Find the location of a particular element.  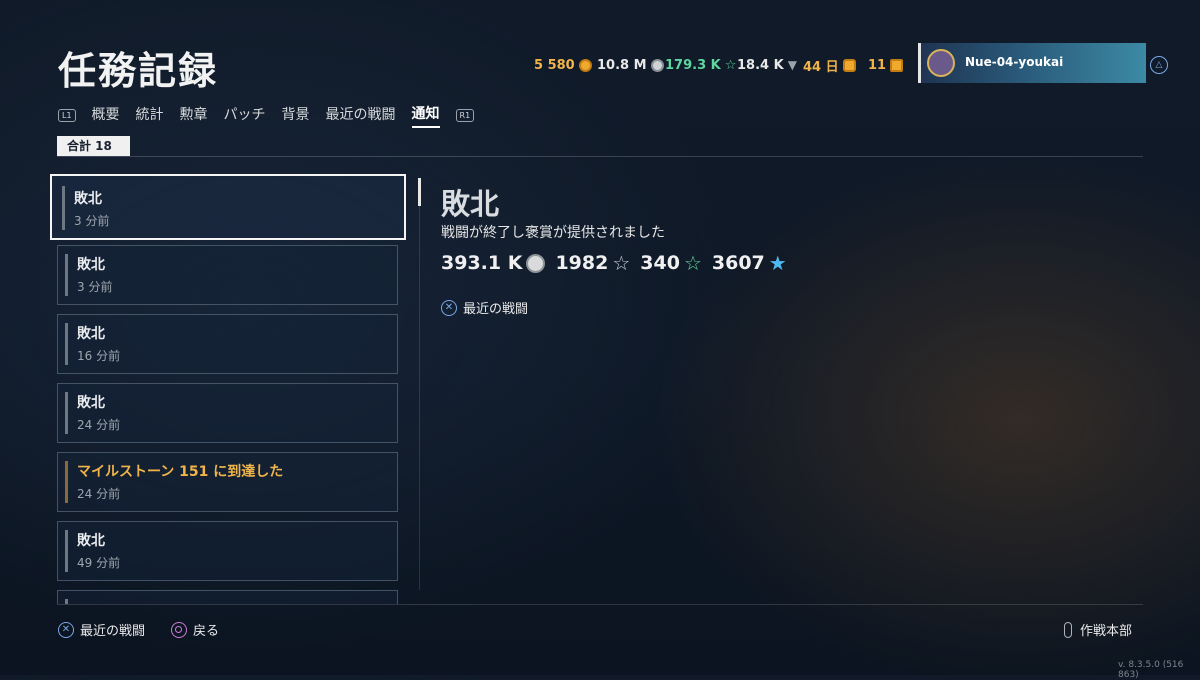

doubloons-value: 5 580 is located at coordinates (554, 65).